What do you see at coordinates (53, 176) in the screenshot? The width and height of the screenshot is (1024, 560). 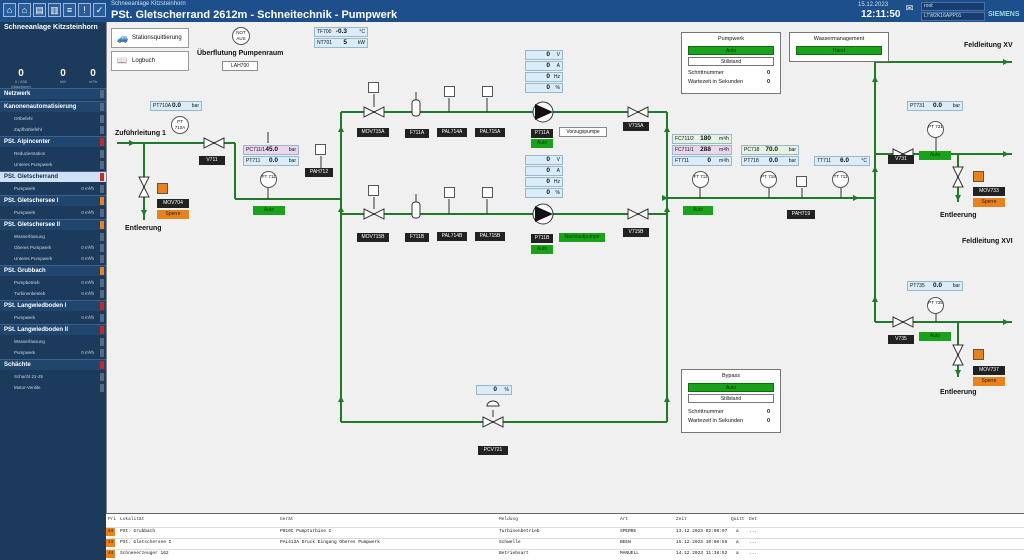 I see `sidebar-section: PSt. Gletscherrand` at bounding box center [53, 176].